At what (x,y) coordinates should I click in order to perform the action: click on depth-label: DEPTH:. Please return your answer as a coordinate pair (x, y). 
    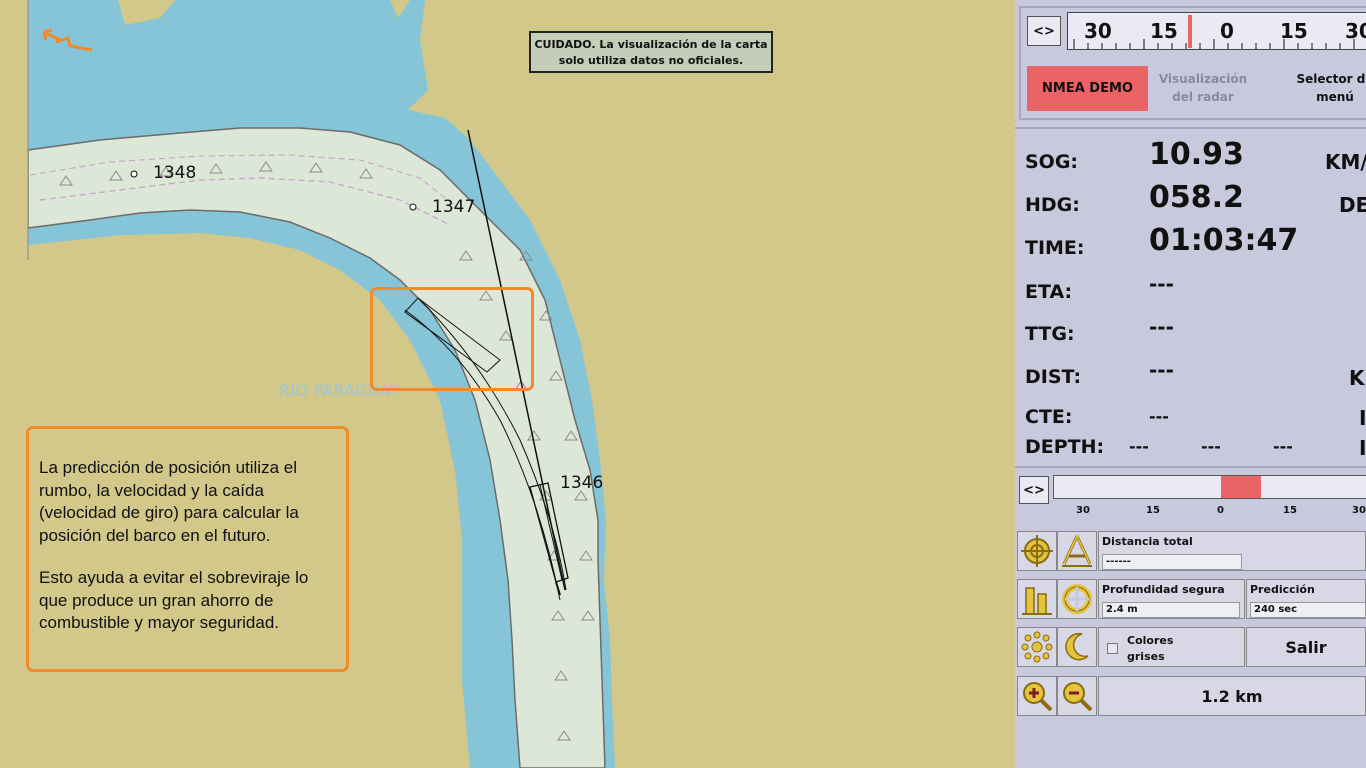
    Looking at the image, I should click on (1065, 447).